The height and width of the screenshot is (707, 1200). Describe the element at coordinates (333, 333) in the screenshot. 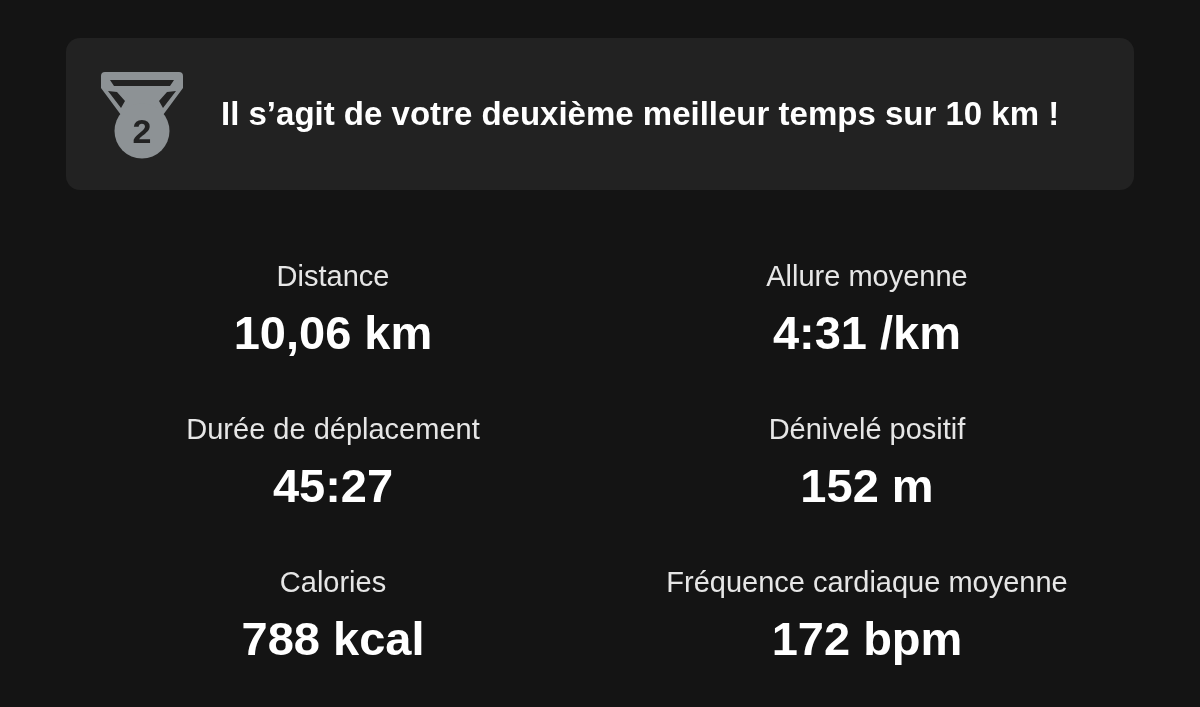

I see `stat-value: 10,06 km` at that location.